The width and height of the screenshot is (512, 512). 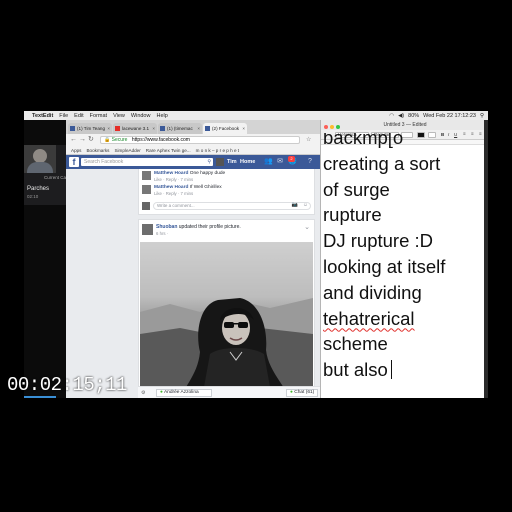 What do you see at coordinates (247, 162) in the screenshot?
I see `home-link: Home` at bounding box center [247, 162].